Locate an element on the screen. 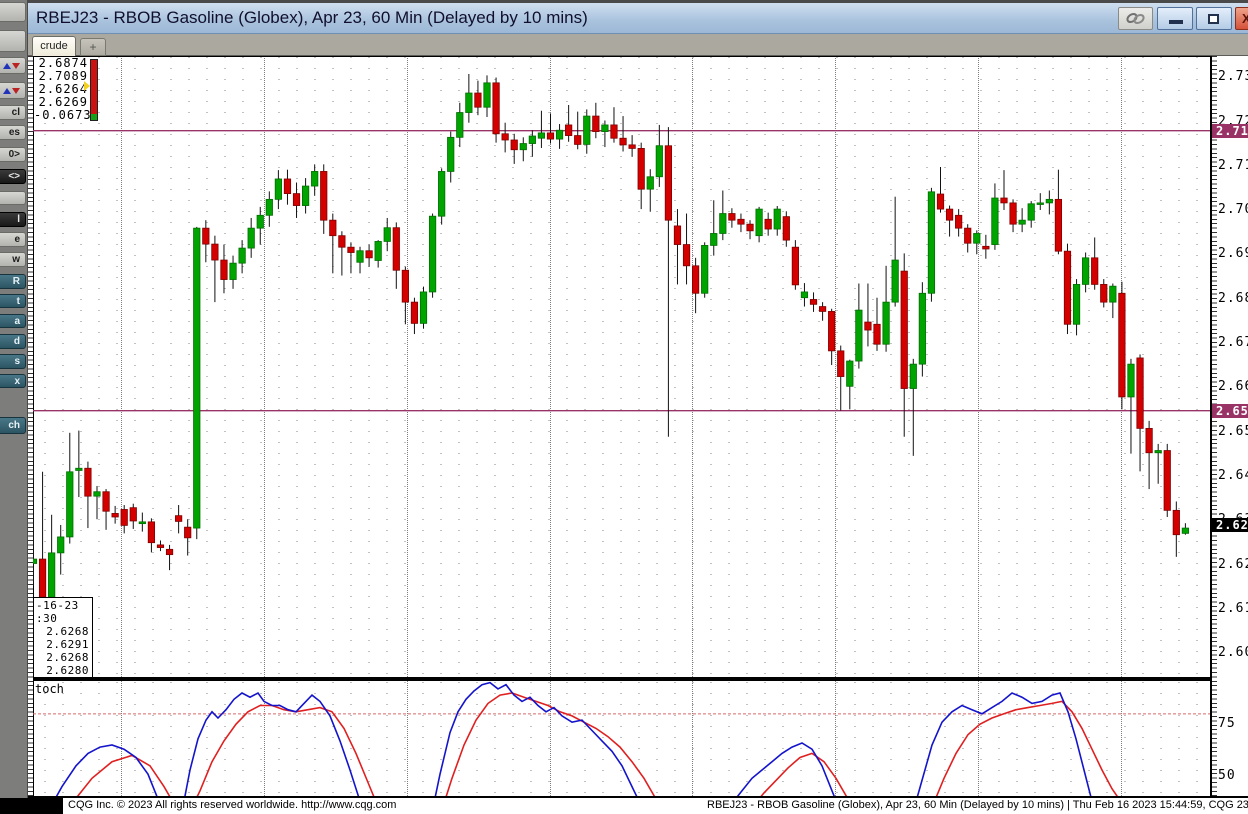 This screenshot has width=1248, height=814. sidebar-button-r: R is located at coordinates (13, 281).